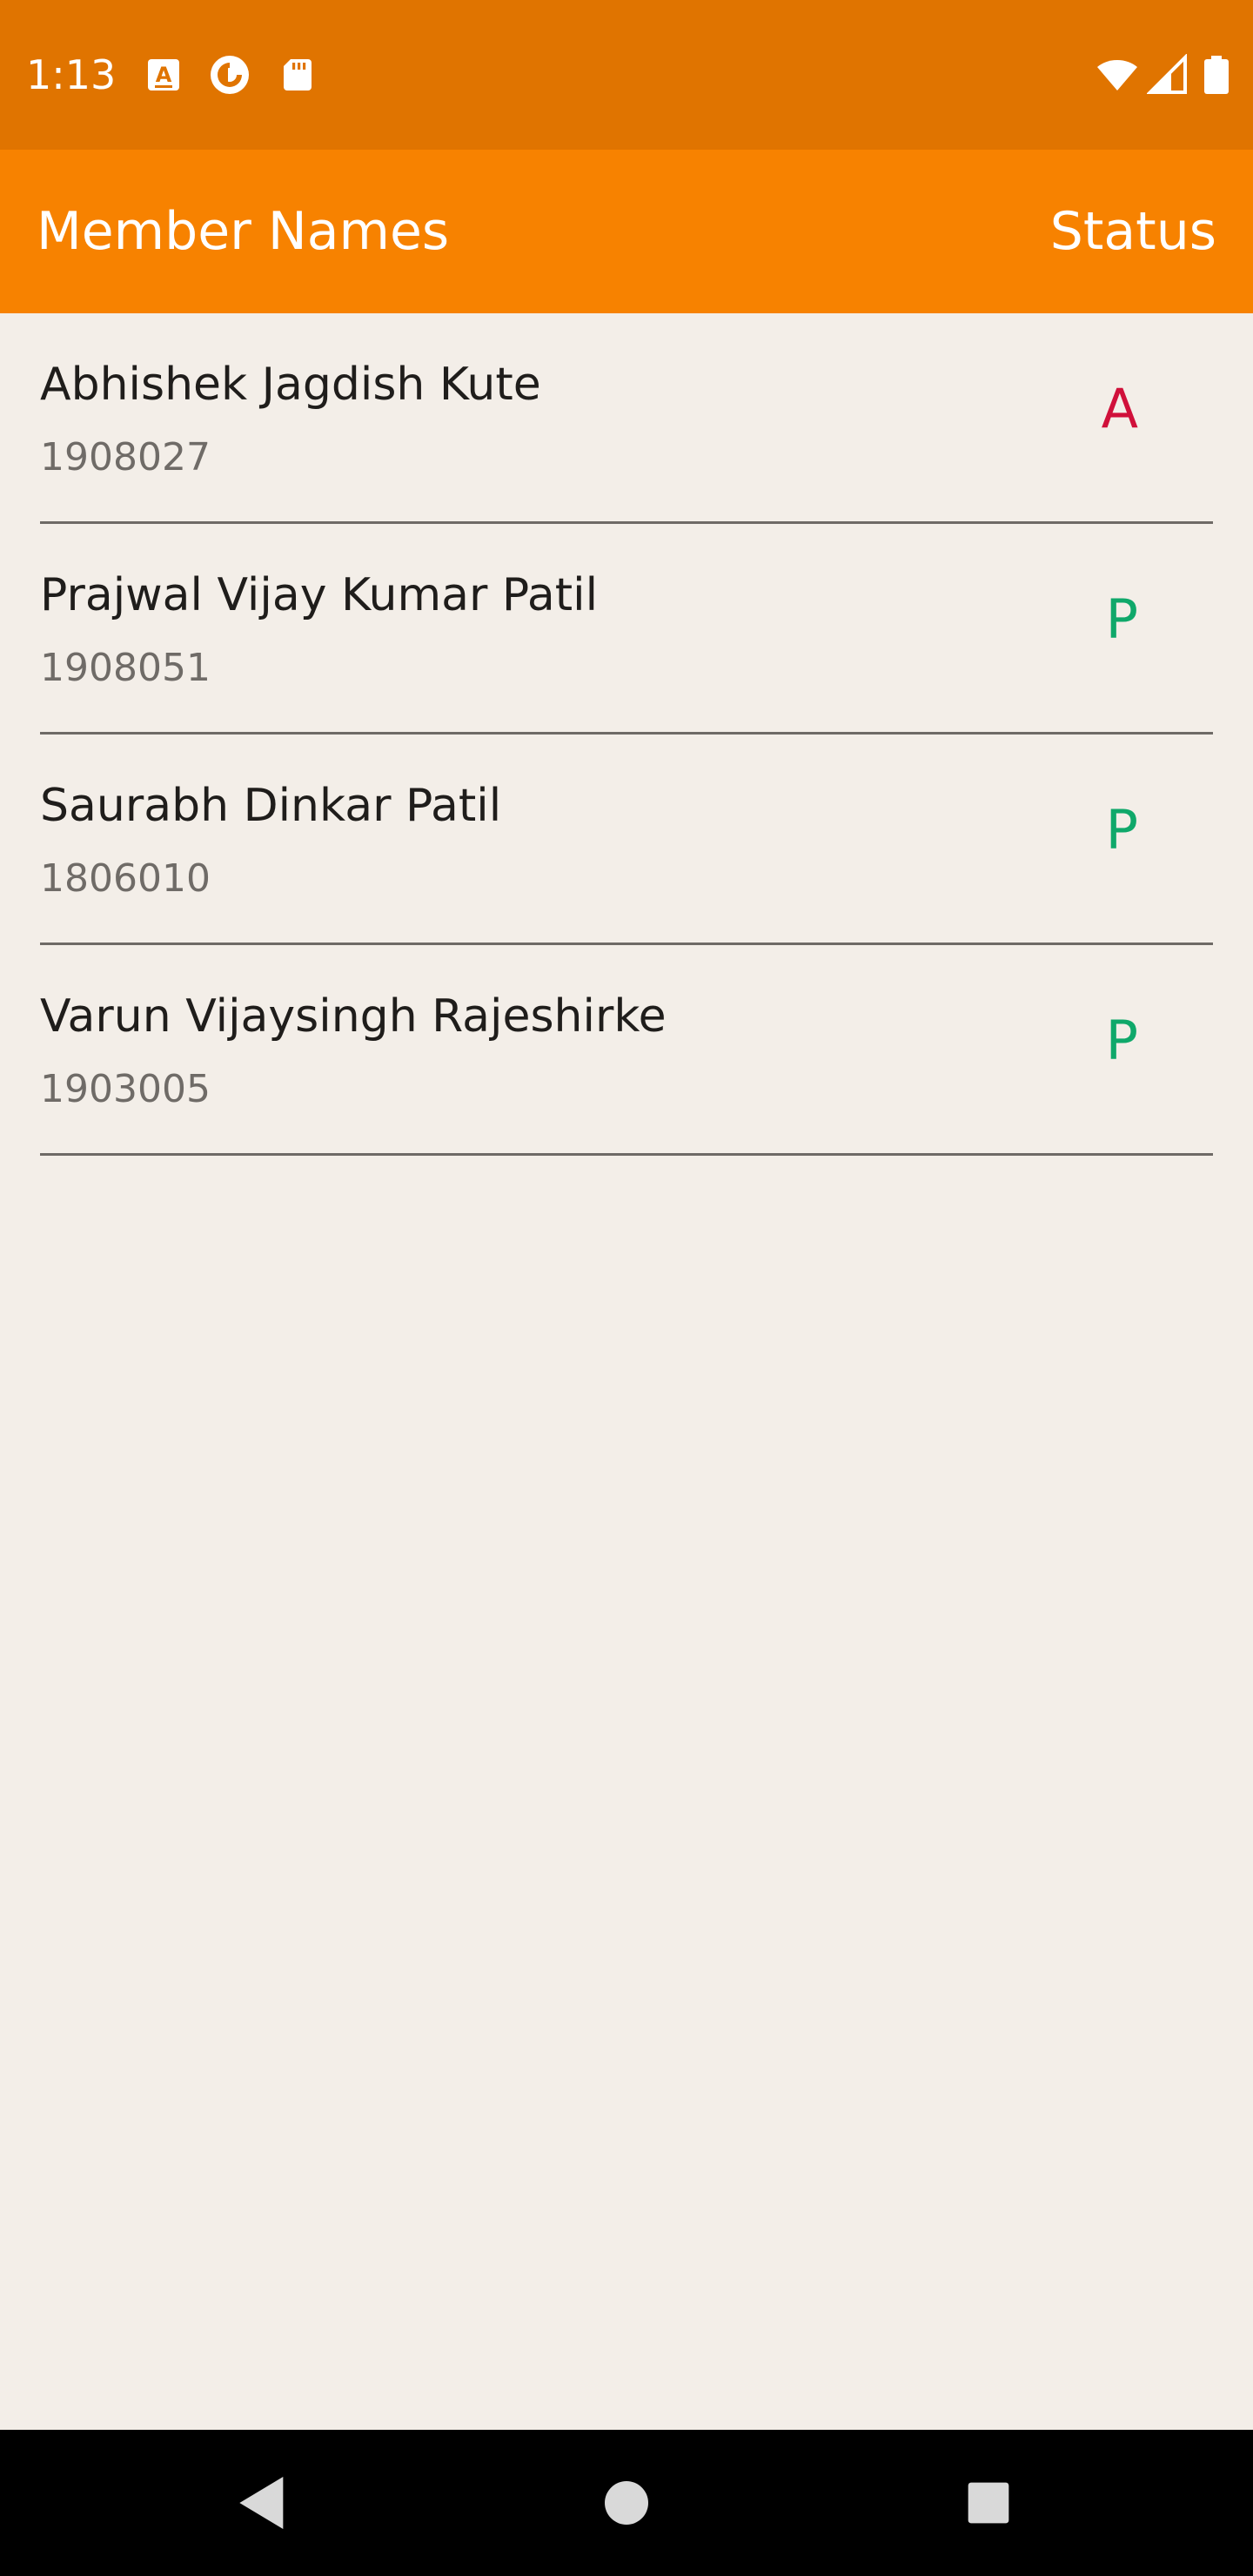  Describe the element at coordinates (230, 75) in the screenshot. I see `pocket-casts-icon` at that location.